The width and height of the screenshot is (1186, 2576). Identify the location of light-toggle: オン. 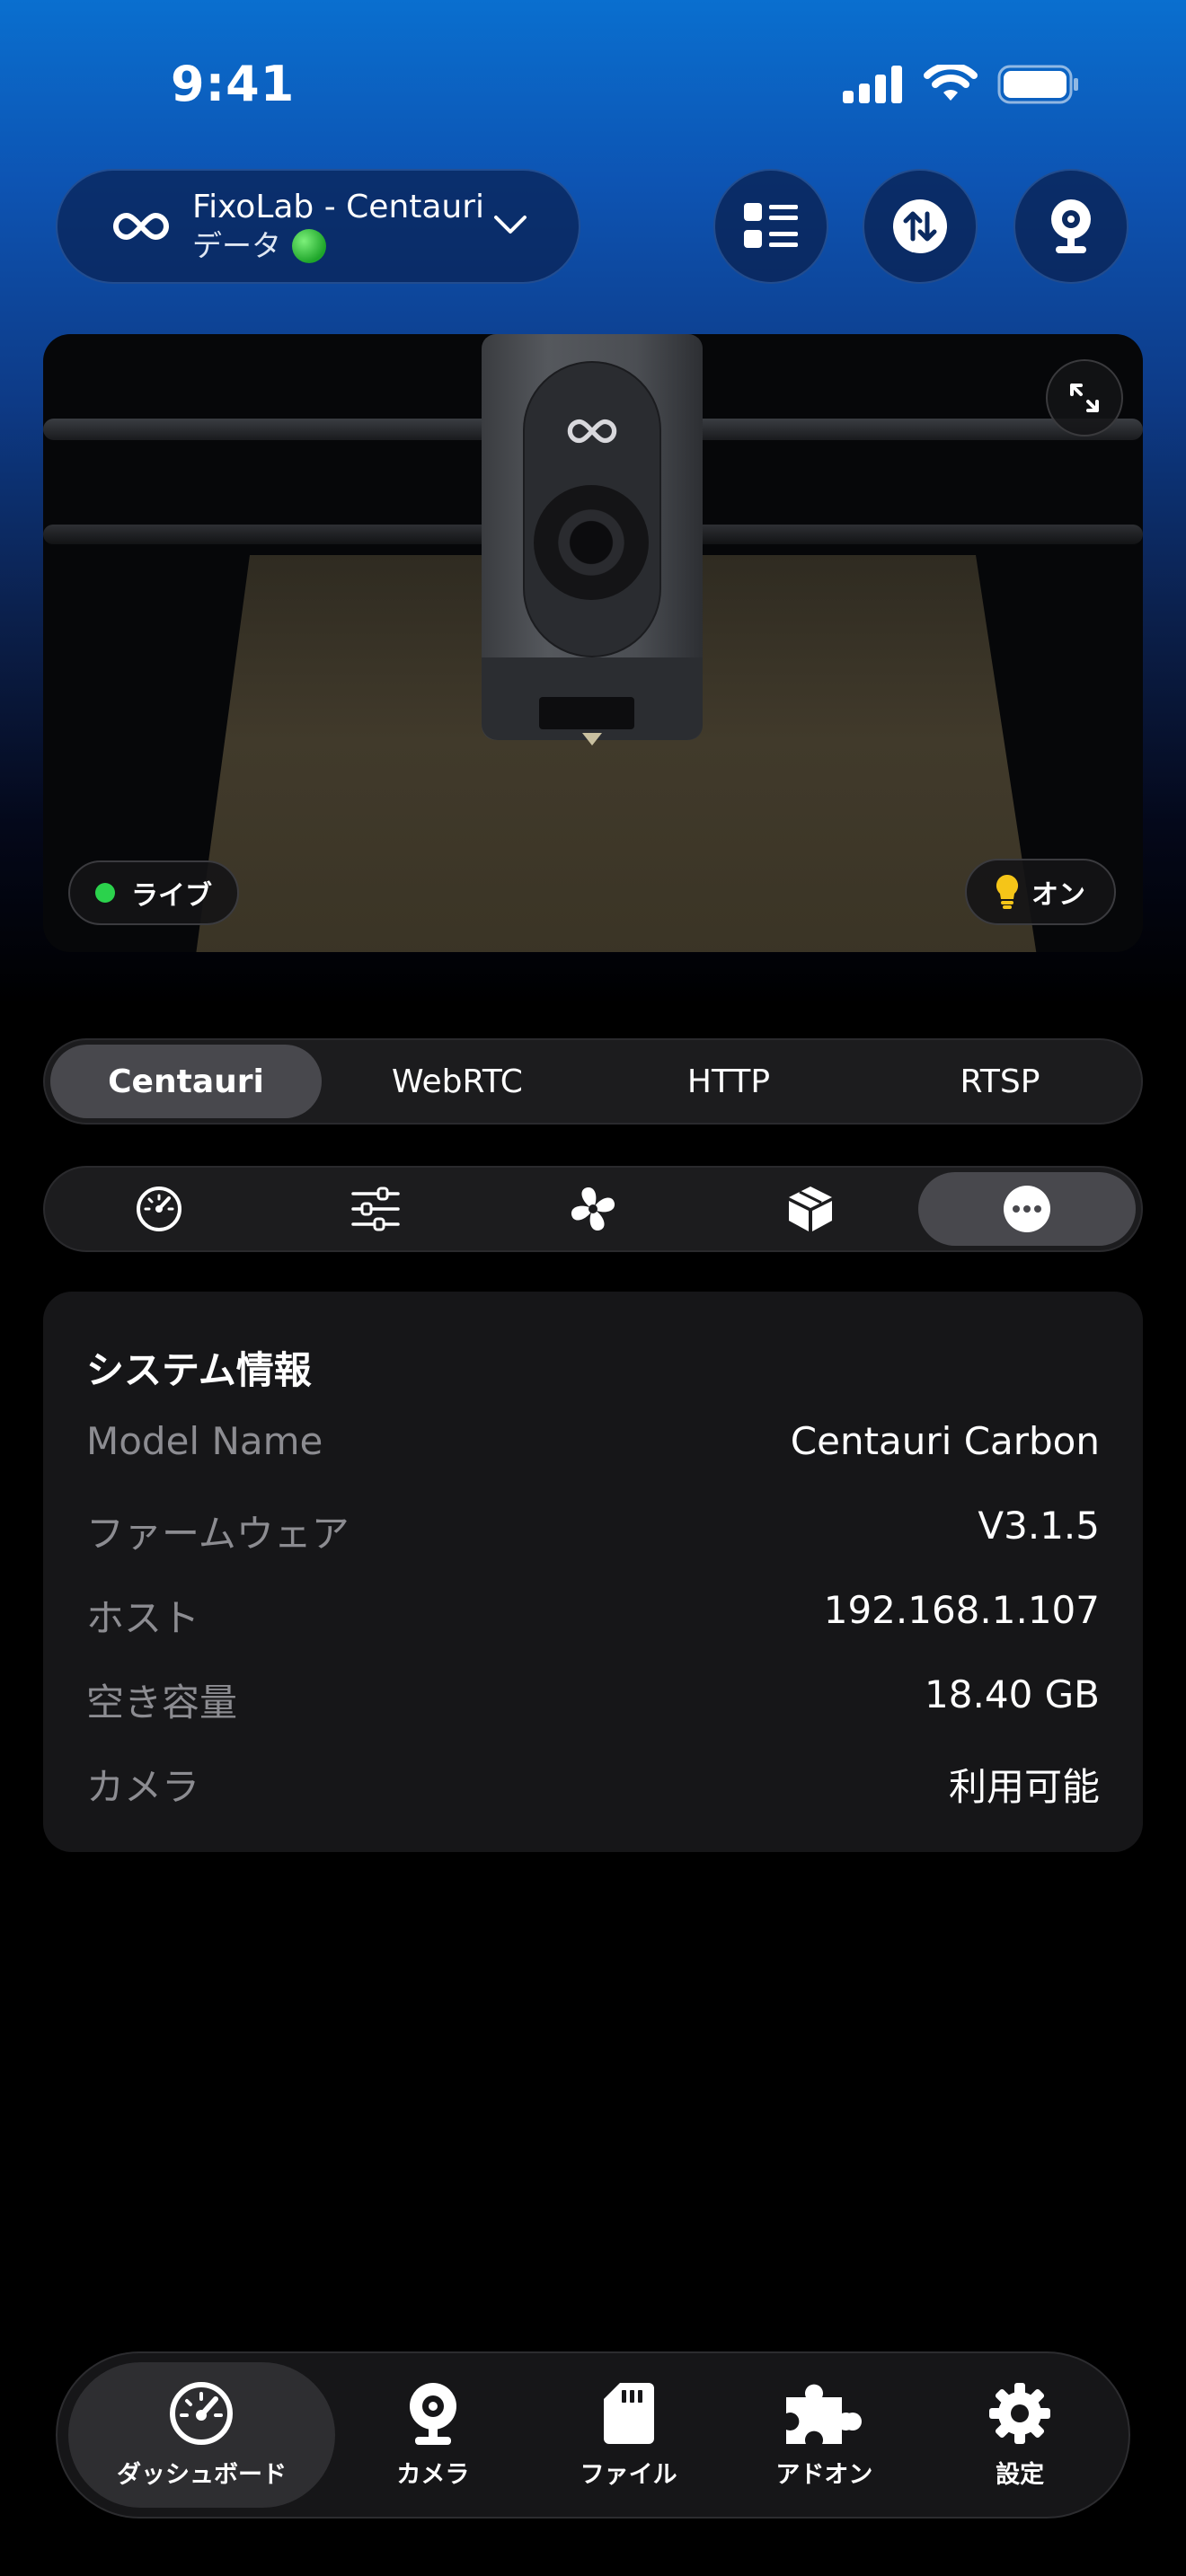
(1040, 892).